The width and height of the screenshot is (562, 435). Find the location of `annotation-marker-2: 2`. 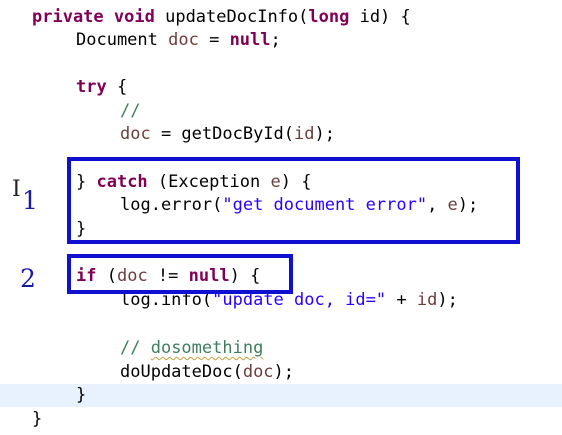

annotation-marker-2: 2 is located at coordinates (28, 278).